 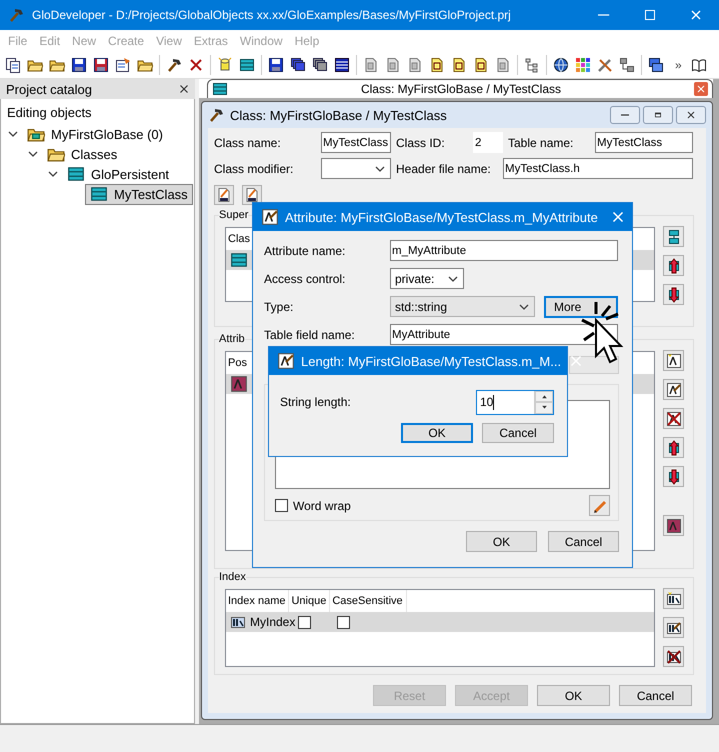 What do you see at coordinates (279, 307) in the screenshot?
I see `field-label: Type:` at bounding box center [279, 307].